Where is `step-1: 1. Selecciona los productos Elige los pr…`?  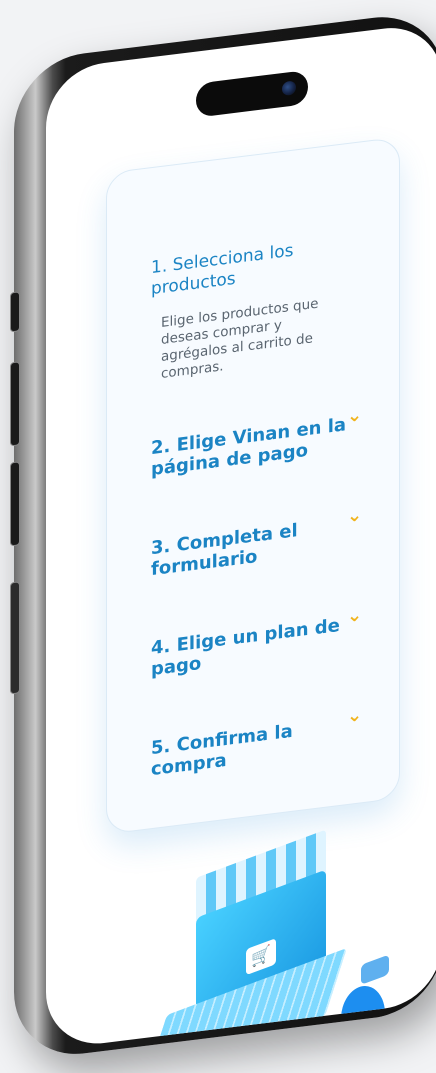 step-1: 1. Selecciona los productos Elige los pr… is located at coordinates (261, 307).